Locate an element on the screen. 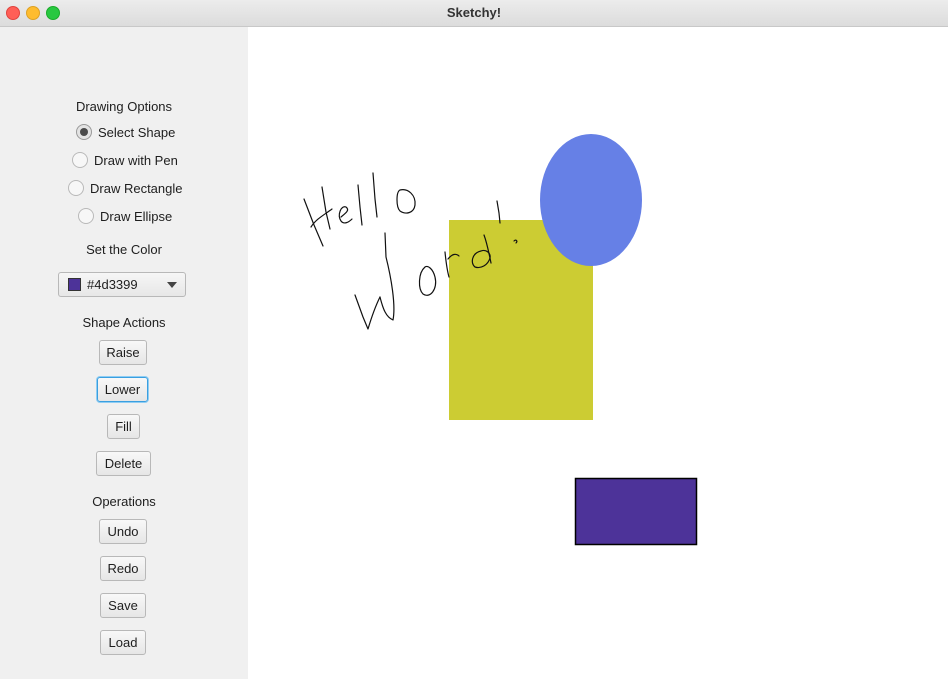 This screenshot has height=684, width=948. color-value: #4d3399 is located at coordinates (112, 284).